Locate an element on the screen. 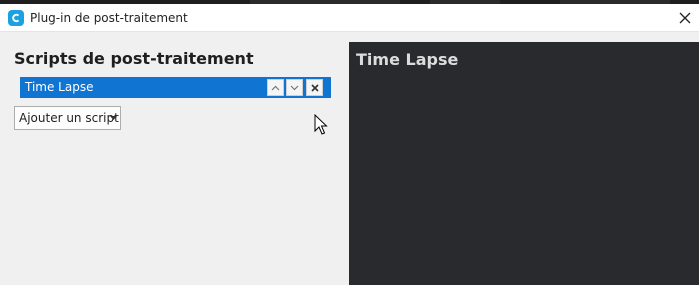  window-title: Plug-in de post-traitement is located at coordinates (109, 18).